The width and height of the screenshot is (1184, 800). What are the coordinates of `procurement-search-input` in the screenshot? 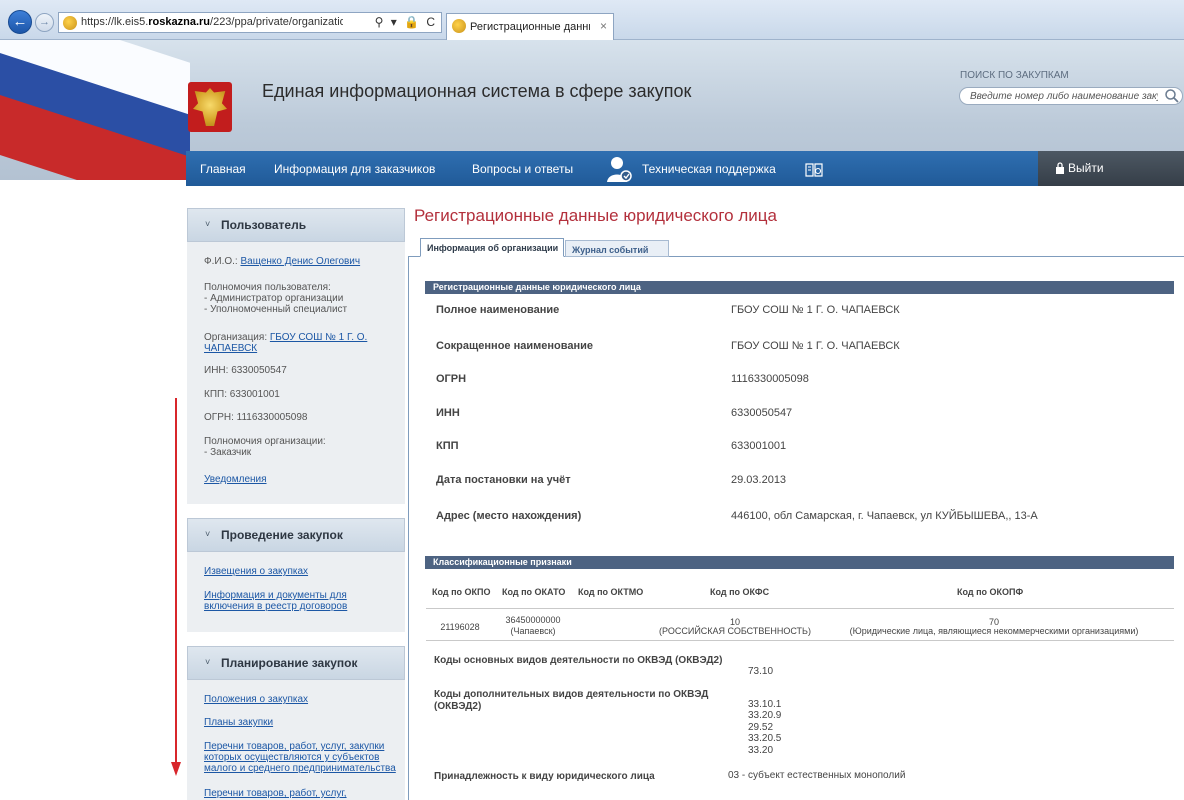 It's located at (1071, 96).